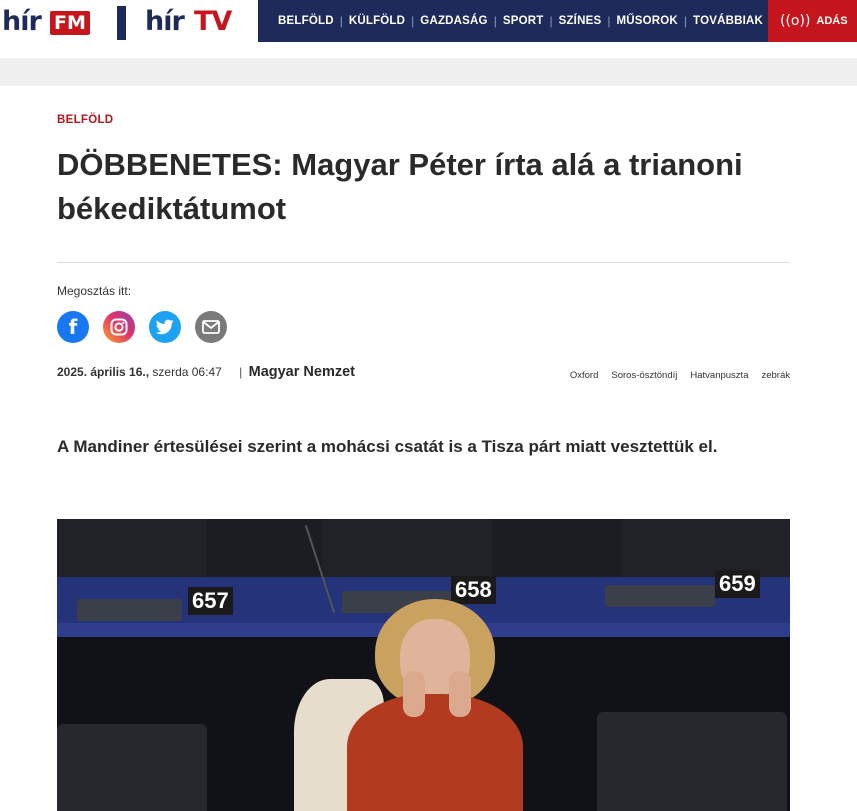 This screenshot has width=857, height=811. What do you see at coordinates (453, 21) in the screenshot?
I see `nav-item-gazdasag: GAZDASÁG` at bounding box center [453, 21].